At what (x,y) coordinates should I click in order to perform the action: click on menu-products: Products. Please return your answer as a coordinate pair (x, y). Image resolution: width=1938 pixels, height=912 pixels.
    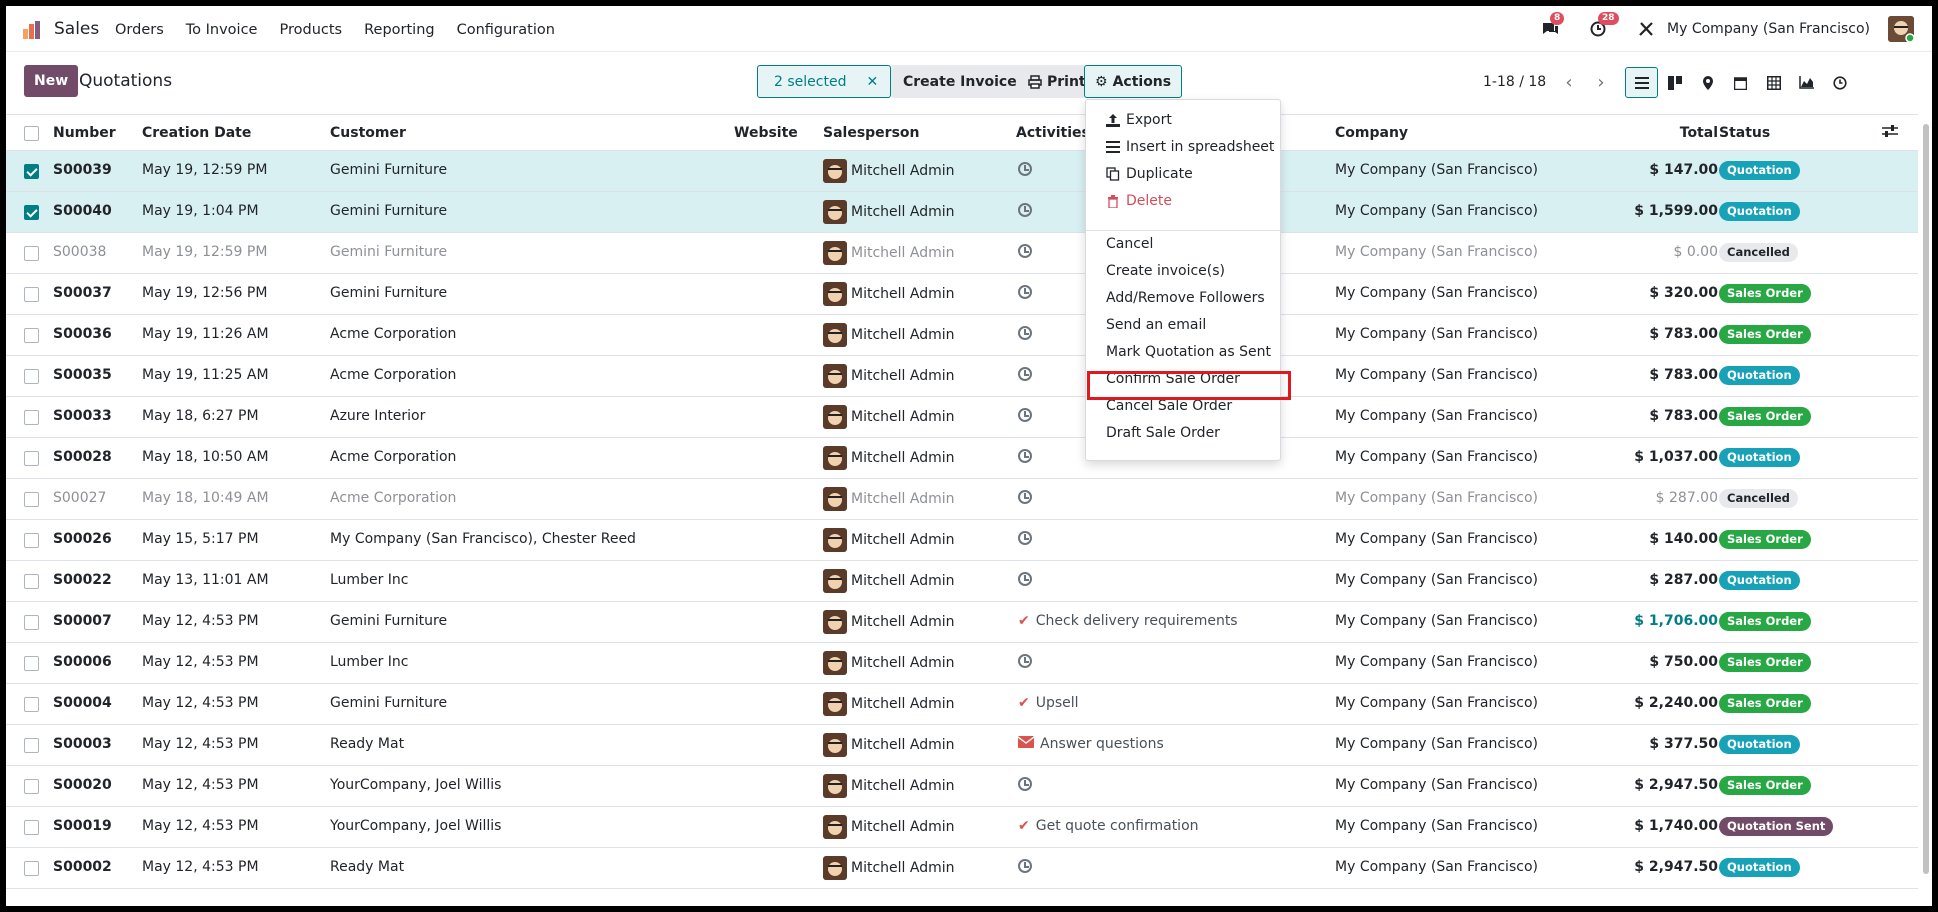
    Looking at the image, I should click on (310, 30).